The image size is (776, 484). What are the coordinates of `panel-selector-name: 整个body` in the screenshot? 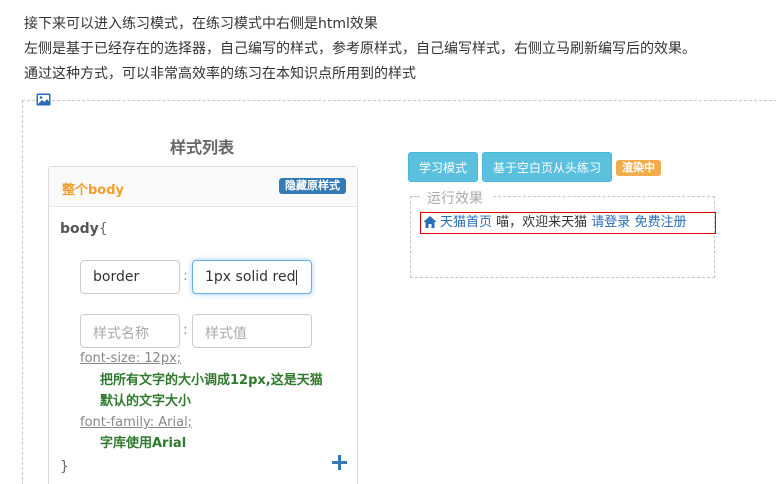 It's located at (93, 190).